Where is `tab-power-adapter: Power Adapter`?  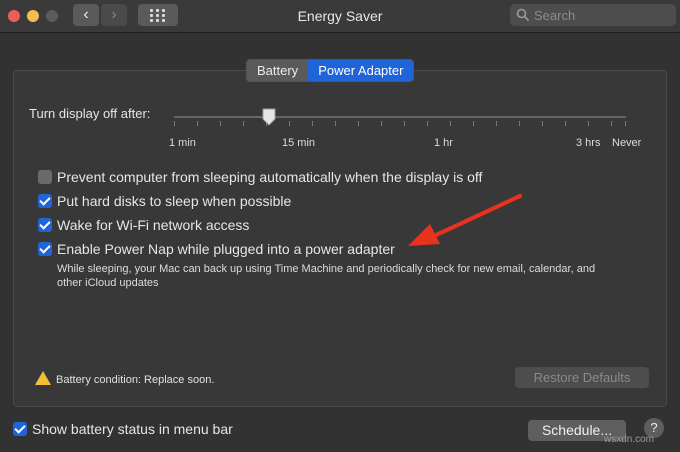 tab-power-adapter: Power Adapter is located at coordinates (361, 70).